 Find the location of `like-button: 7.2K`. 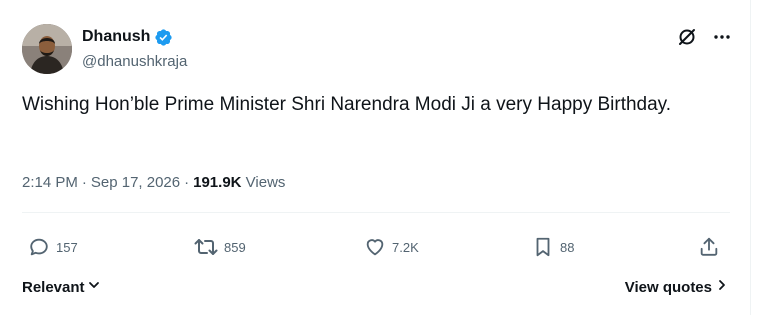

like-button: 7.2K is located at coordinates (391, 247).